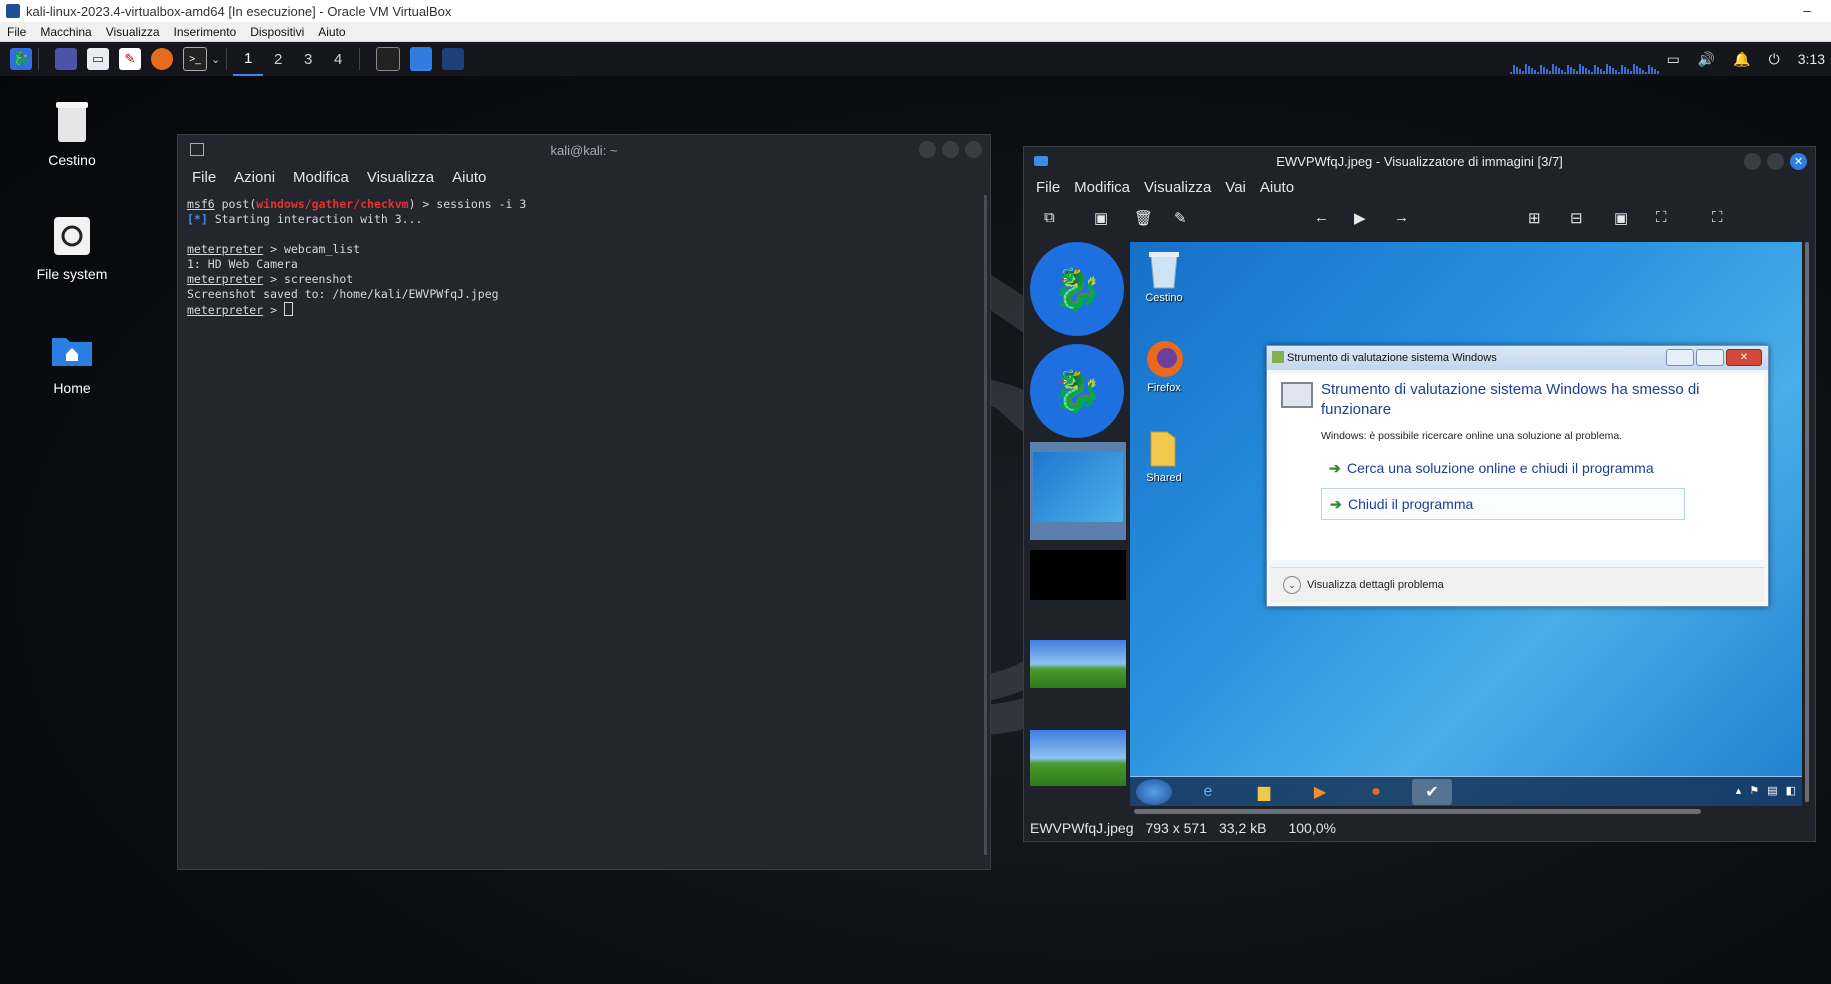  I want to click on previous-arrow-icon: ←, so click(1321, 217).